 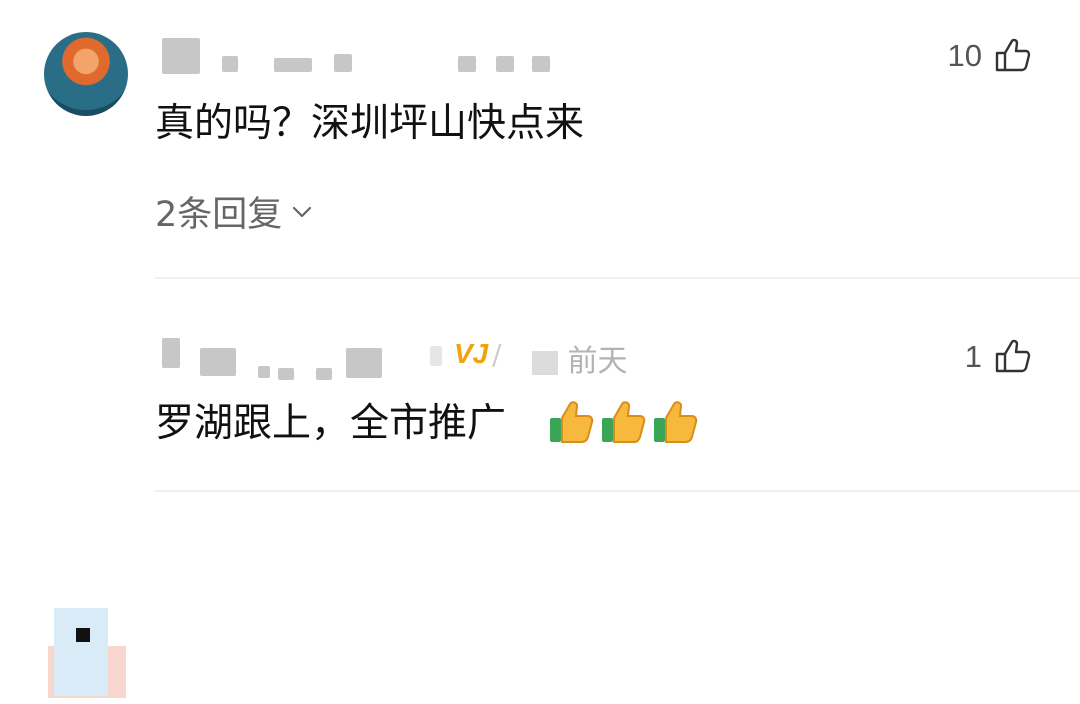 What do you see at coordinates (471, 353) in the screenshot?
I see `vip-badge-icon: VJ` at bounding box center [471, 353].